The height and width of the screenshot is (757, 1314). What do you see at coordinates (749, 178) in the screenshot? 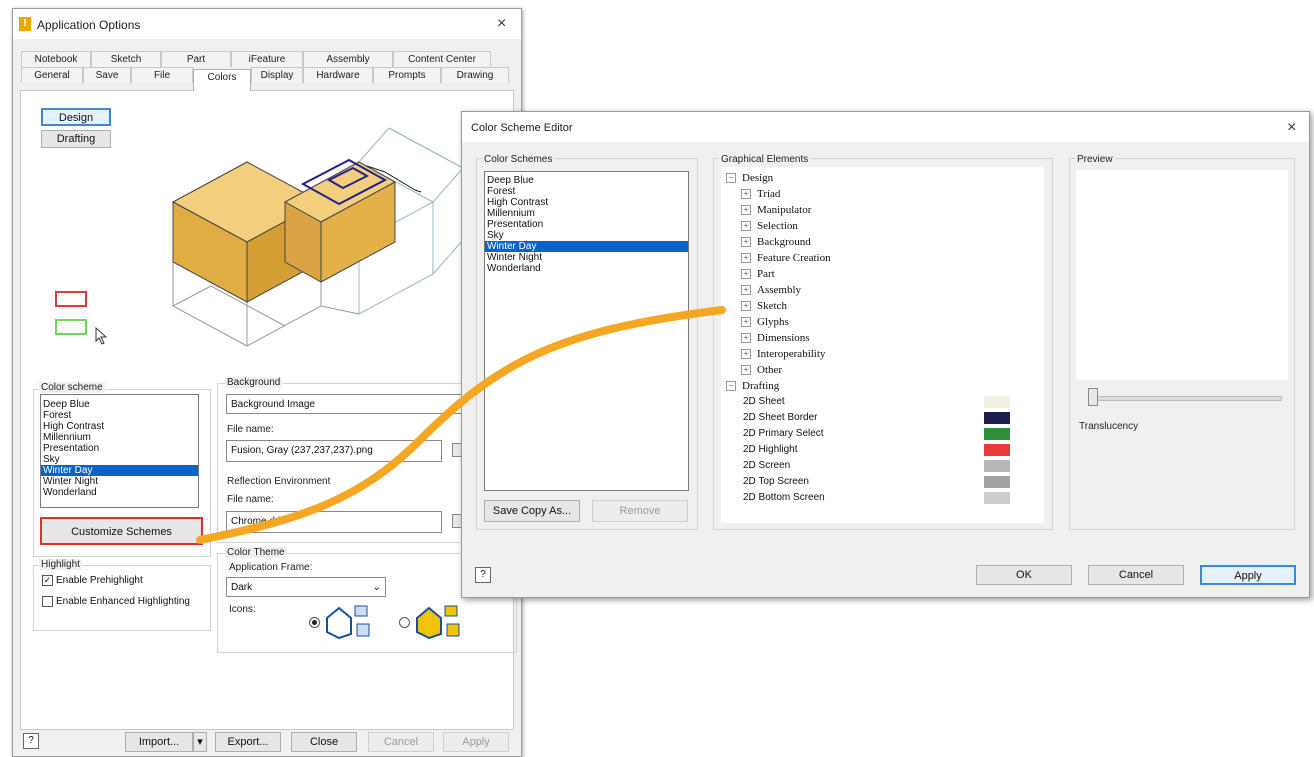
I see `tree-item-design: − Design` at bounding box center [749, 178].